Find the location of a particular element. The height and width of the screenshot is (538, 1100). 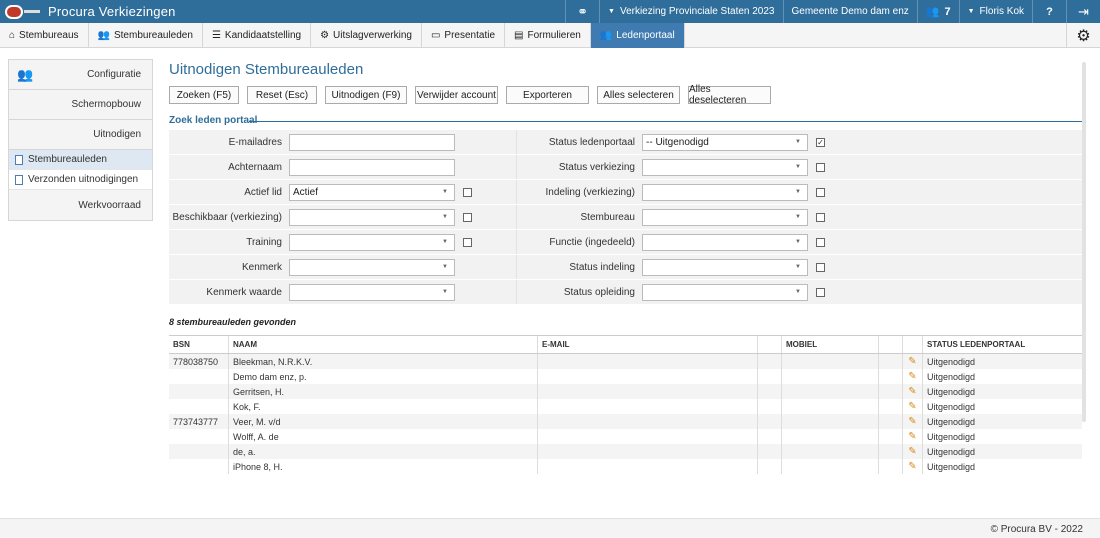

members-counter: 👥 7 is located at coordinates (937, 11).